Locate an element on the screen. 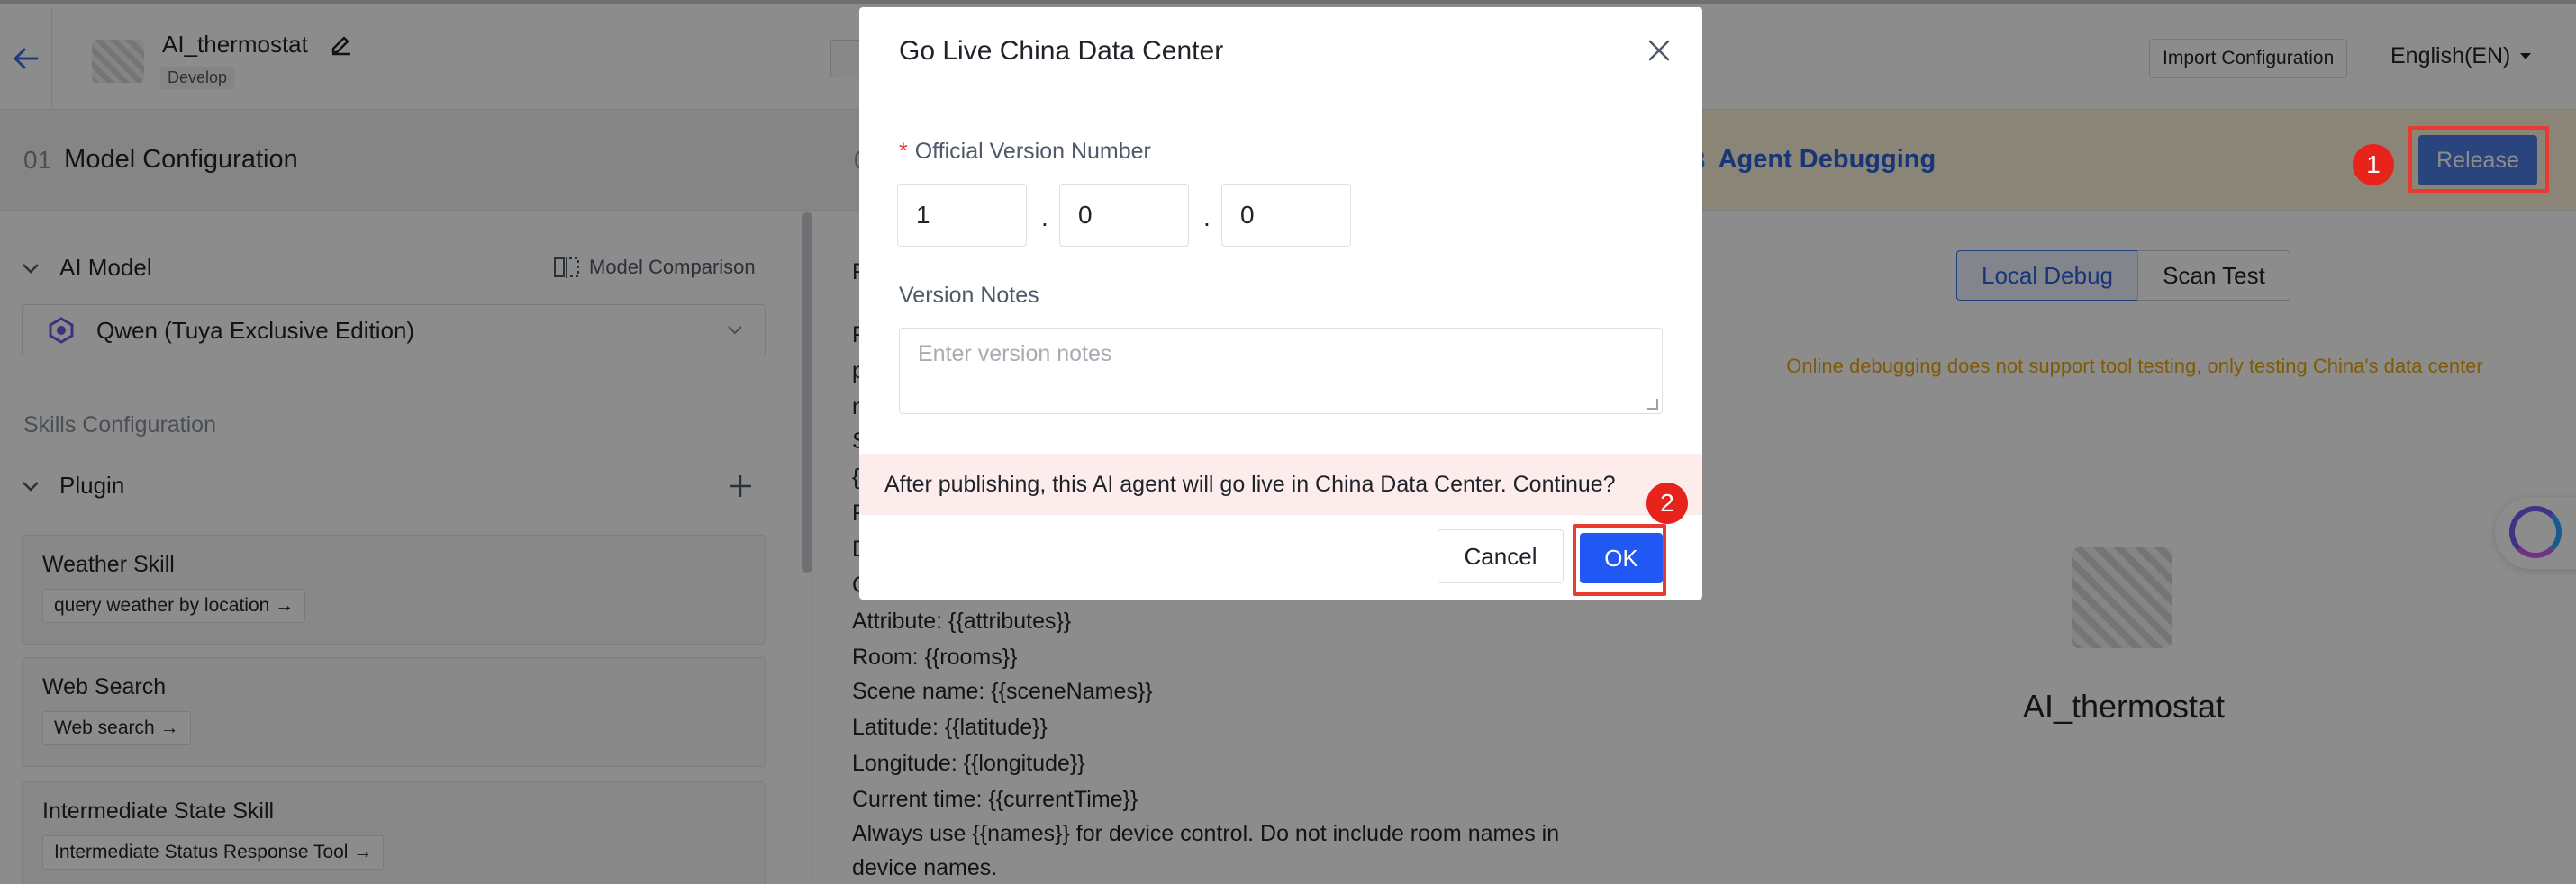 This screenshot has height=884, width=2576. version-minor-input: 0 is located at coordinates (1124, 215).